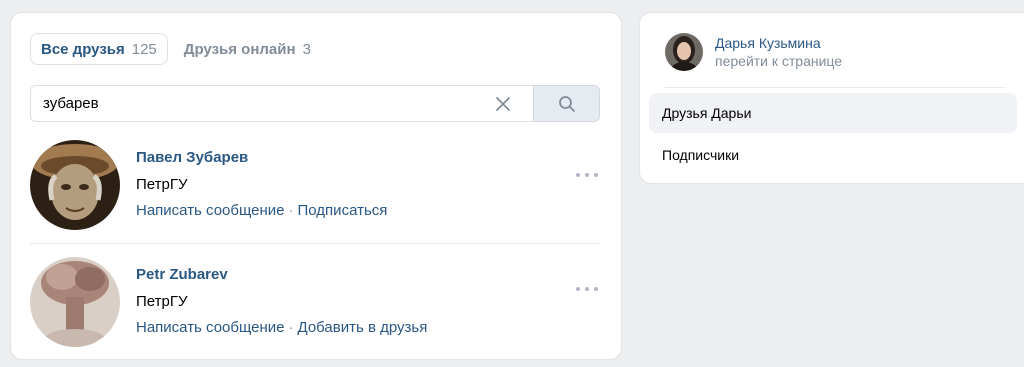 This screenshot has height=367, width=1024. I want to click on owner-profile: Дарья Кузьмина перейти к странице, so click(753, 52).